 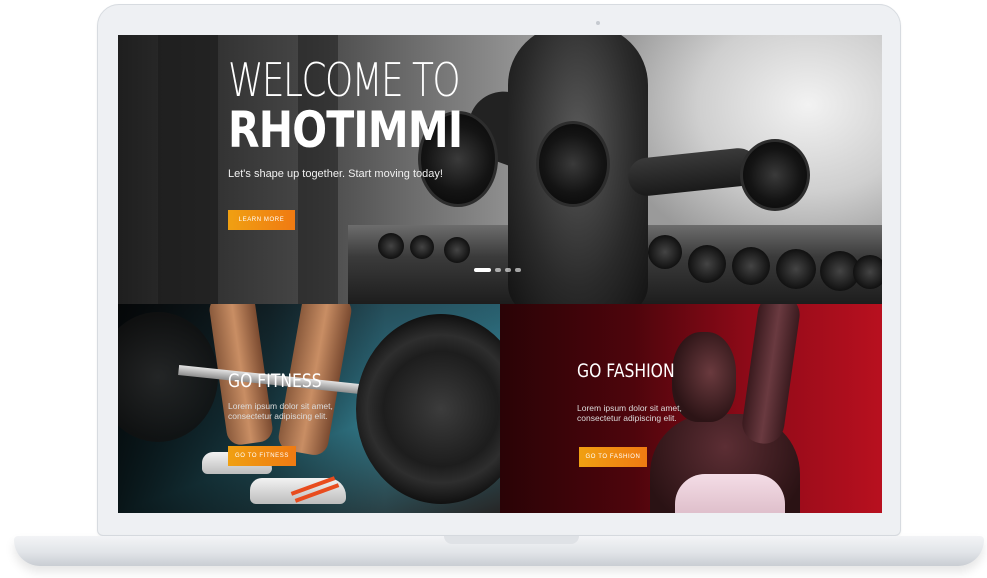 I want to click on hero-title-line1: WELCOME TO, so click(x=344, y=80).